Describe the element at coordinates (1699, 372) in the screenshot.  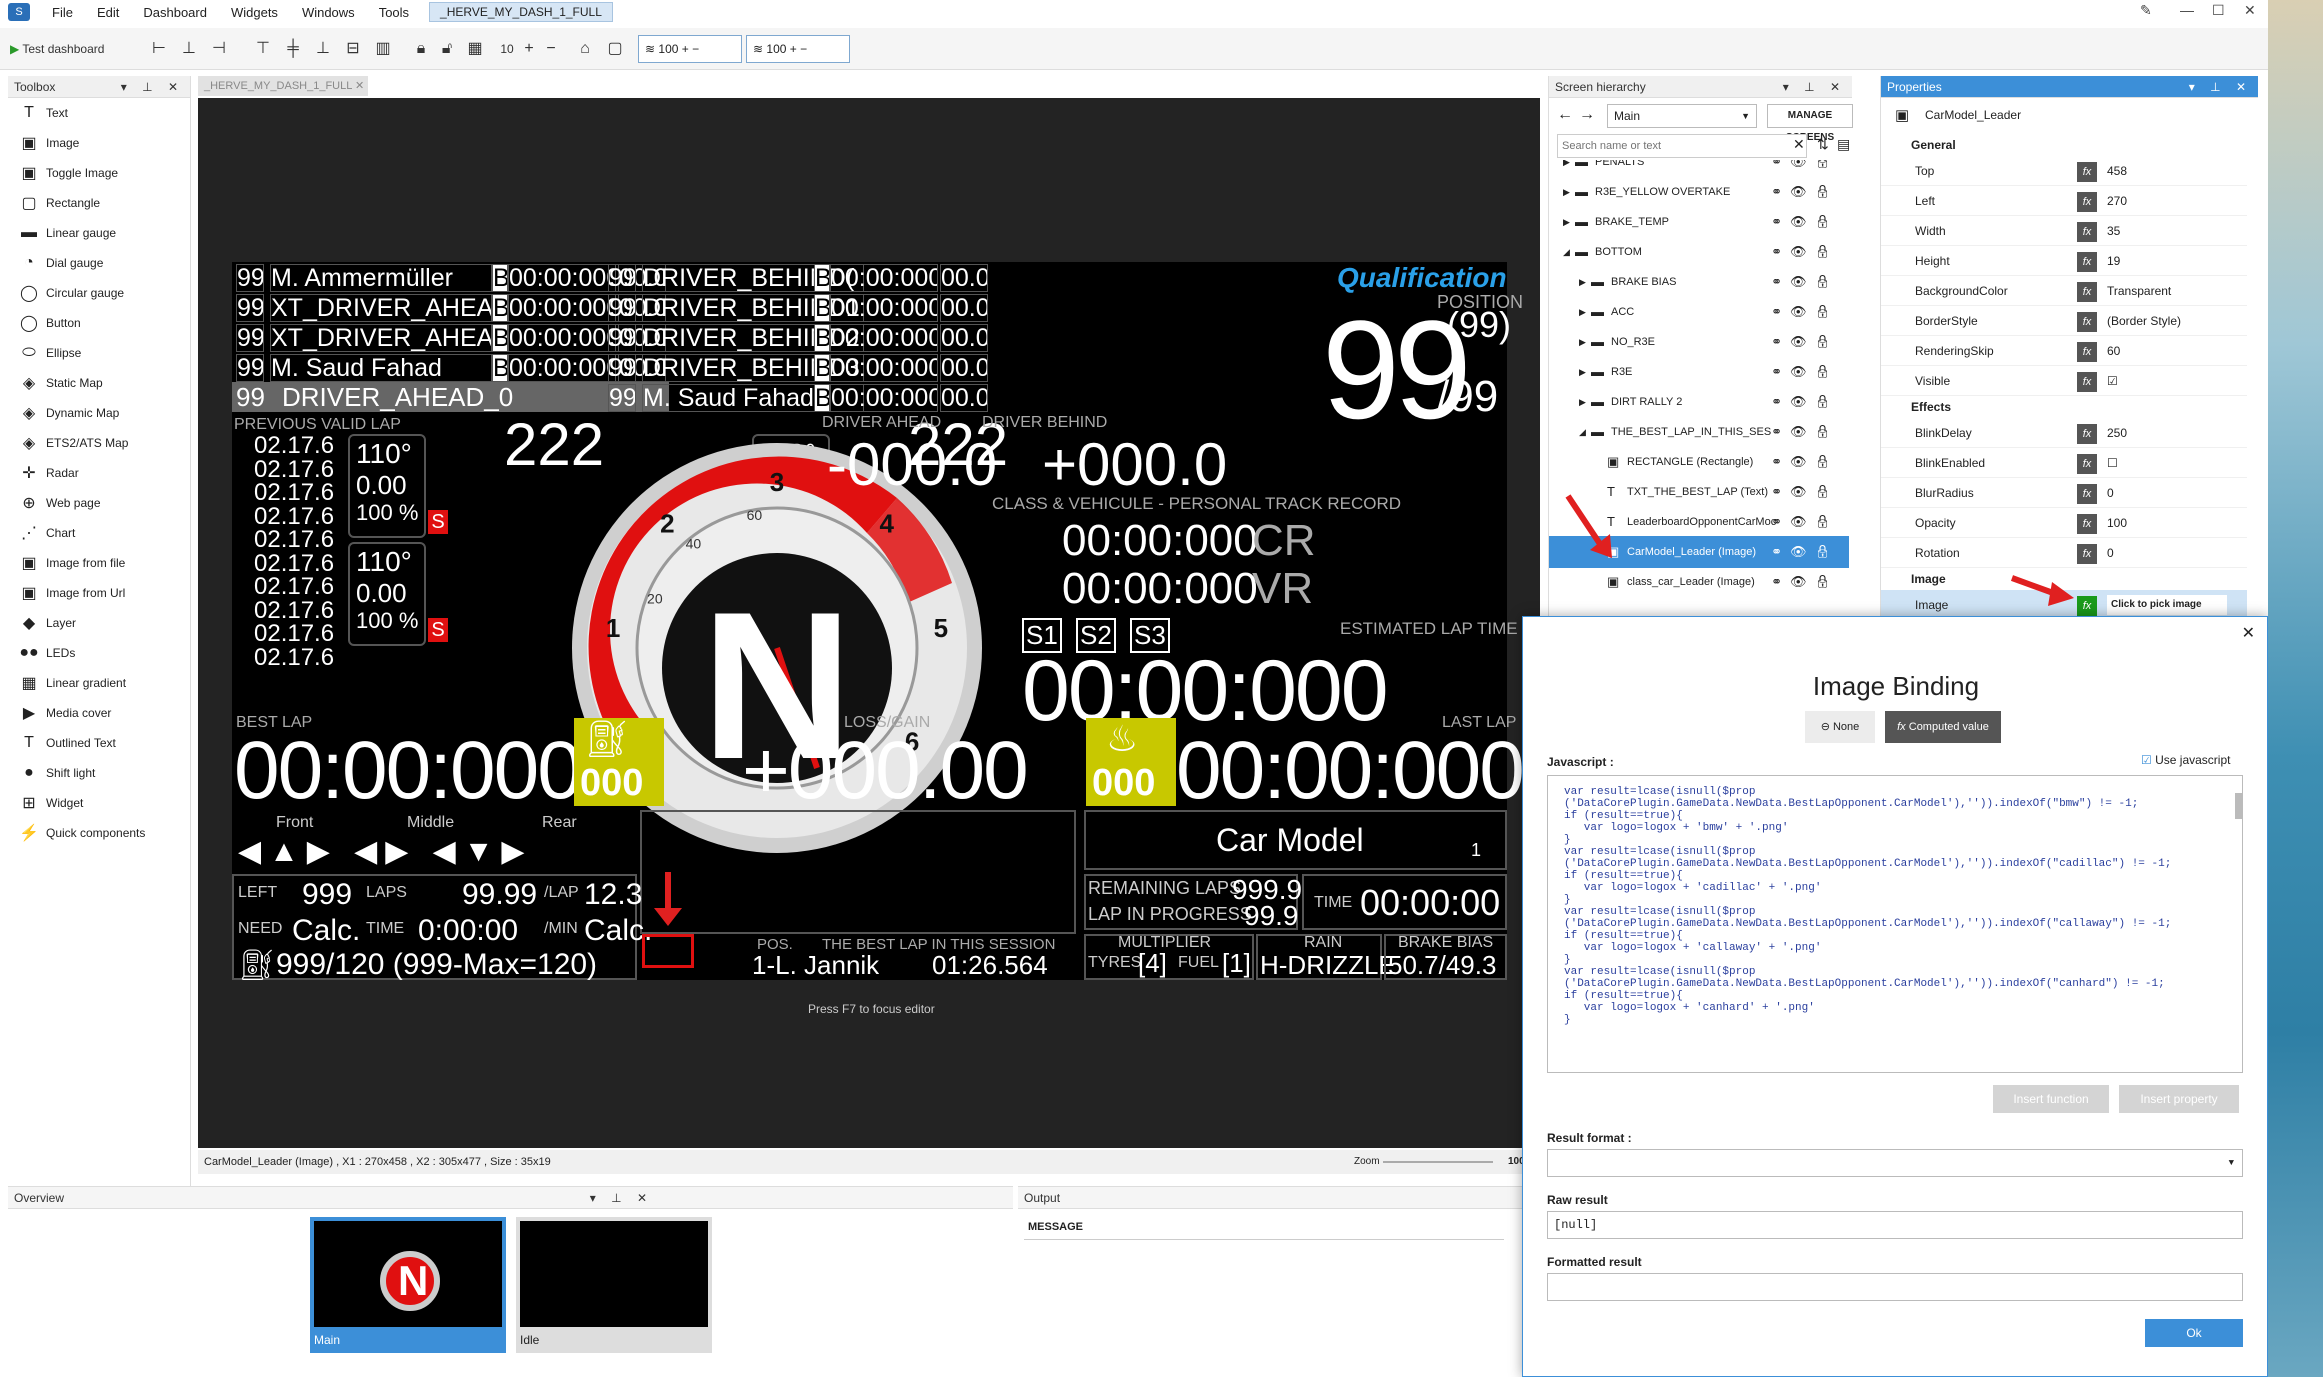
I see `hierarchy-node: ▶ ▬ R3E ⚭👁︎🔒︎` at that location.